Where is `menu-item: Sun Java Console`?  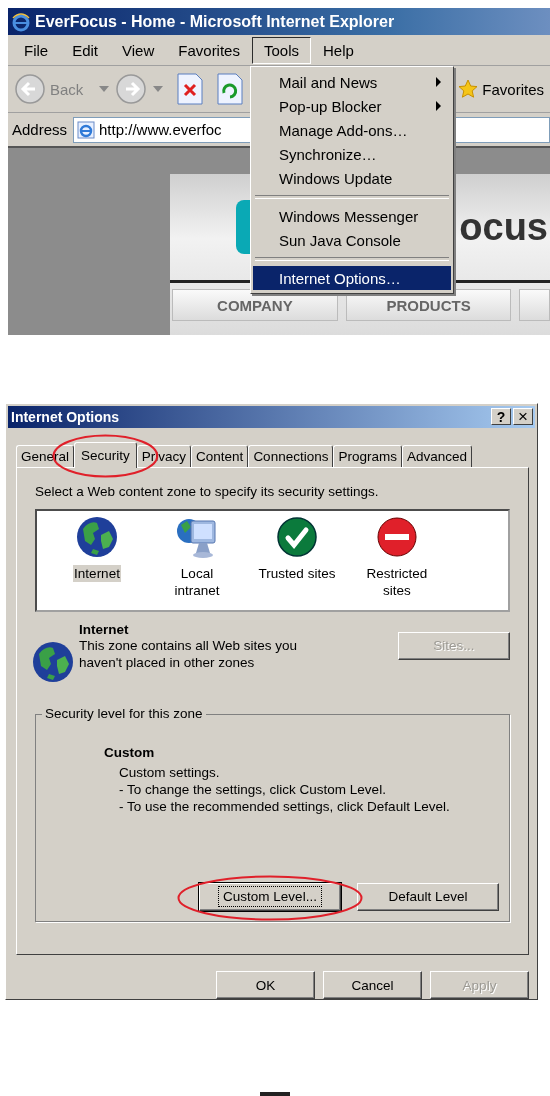
menu-item: Sun Java Console is located at coordinates (352, 240).